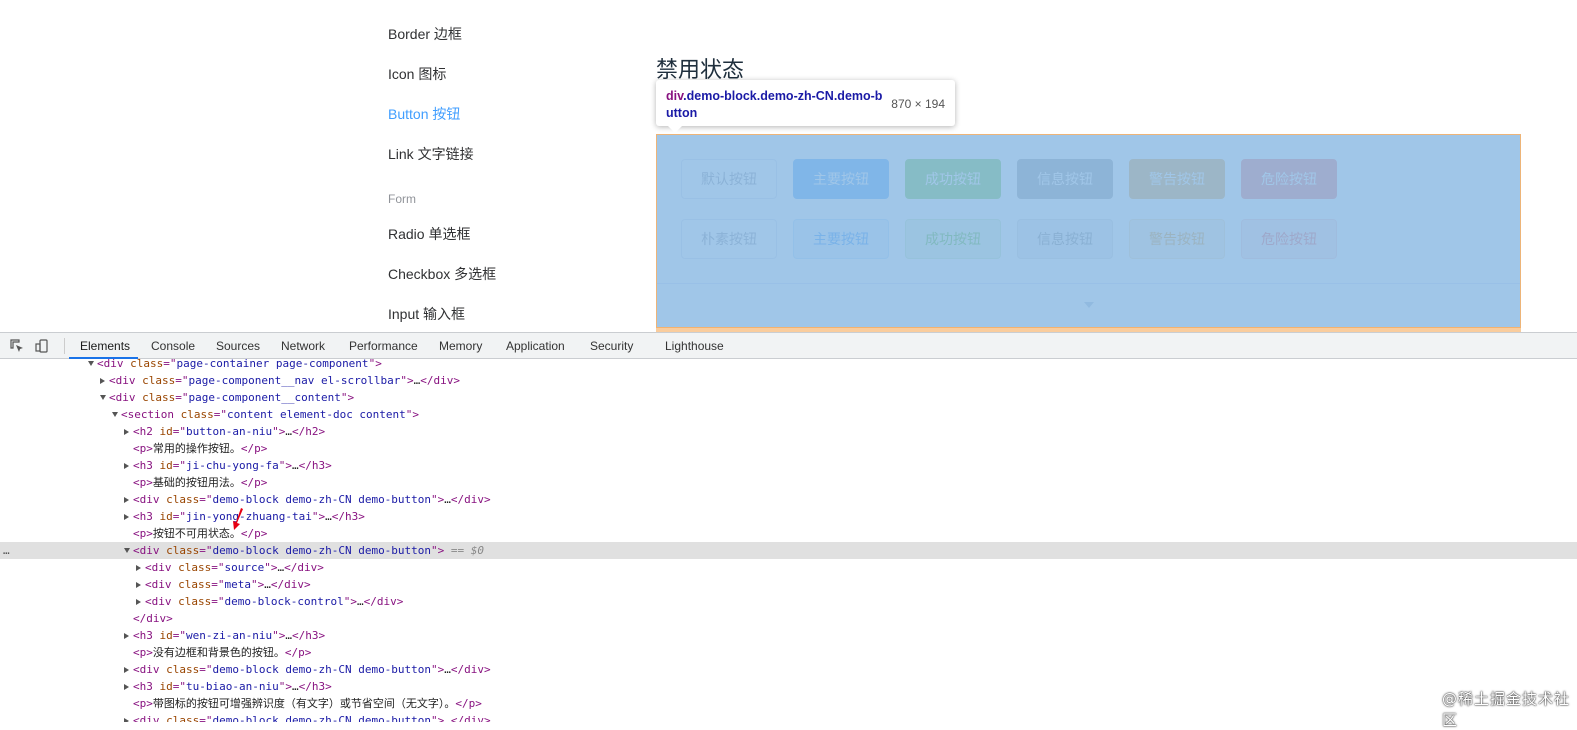 This screenshot has height=730, width=1577. Describe the element at coordinates (232, 465) in the screenshot. I see `dom-node-code: <h3 id="ji-chu-yong-fa">…</h3>` at that location.